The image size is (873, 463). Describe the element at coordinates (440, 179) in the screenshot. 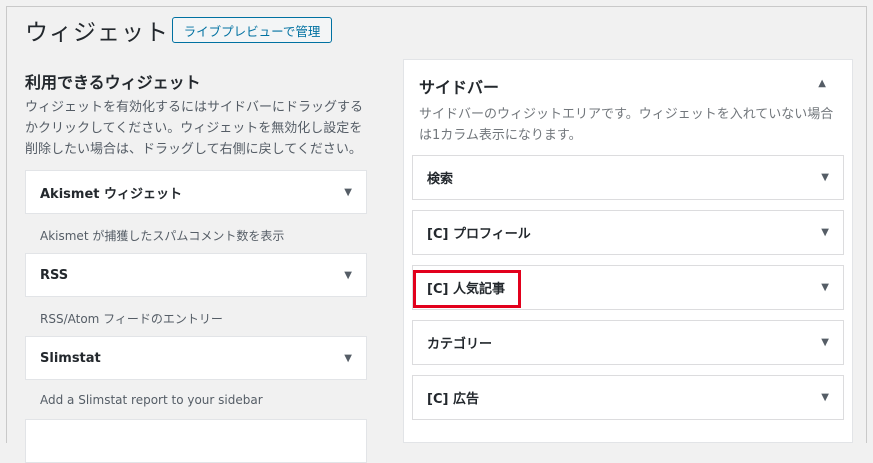

I see `widget-title: 検索` at that location.